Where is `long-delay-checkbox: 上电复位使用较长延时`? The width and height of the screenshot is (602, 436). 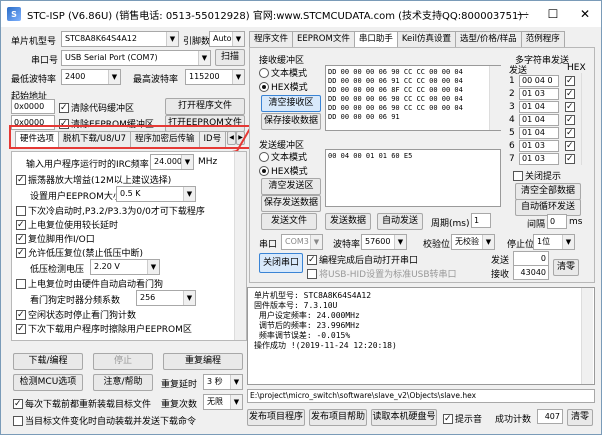
long-delay-checkbox: 上电复位使用较长延时 is located at coordinates (67, 224).